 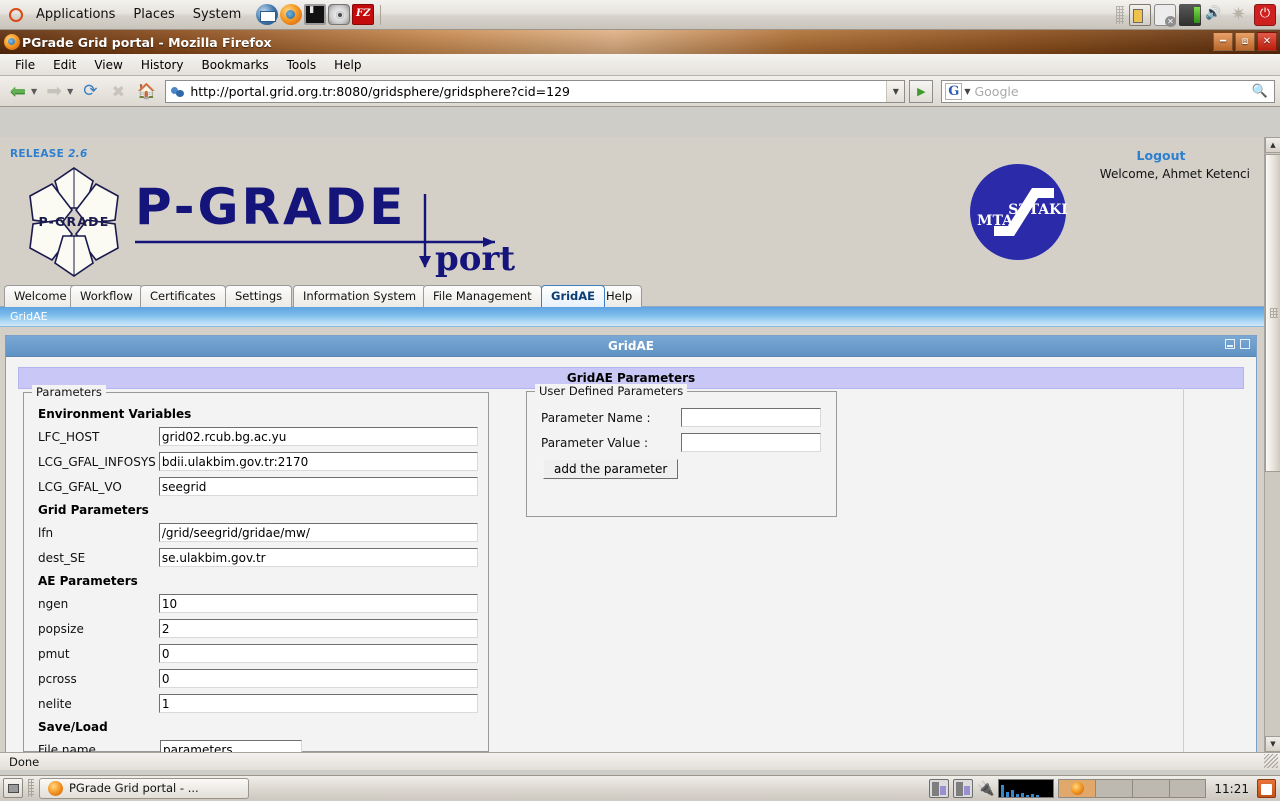 What do you see at coordinates (75, 15) in the screenshot?
I see `menu-applications: Applications` at bounding box center [75, 15].